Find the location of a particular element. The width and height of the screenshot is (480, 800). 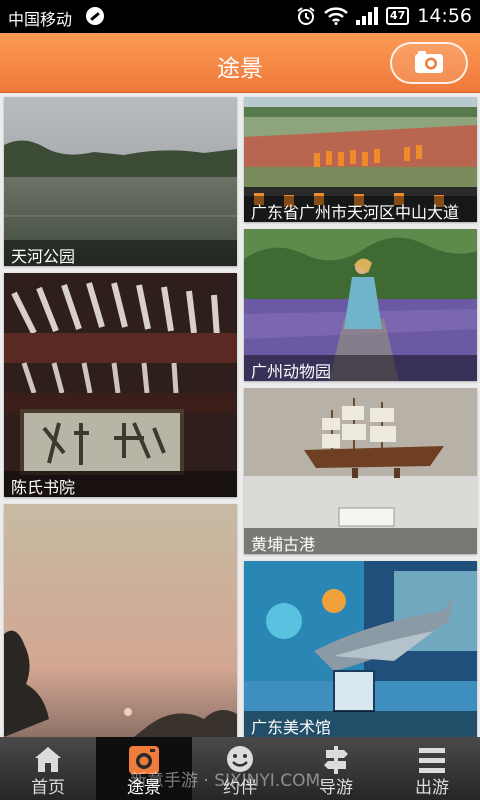

tab-label: 导游 is located at coordinates (336, 788).